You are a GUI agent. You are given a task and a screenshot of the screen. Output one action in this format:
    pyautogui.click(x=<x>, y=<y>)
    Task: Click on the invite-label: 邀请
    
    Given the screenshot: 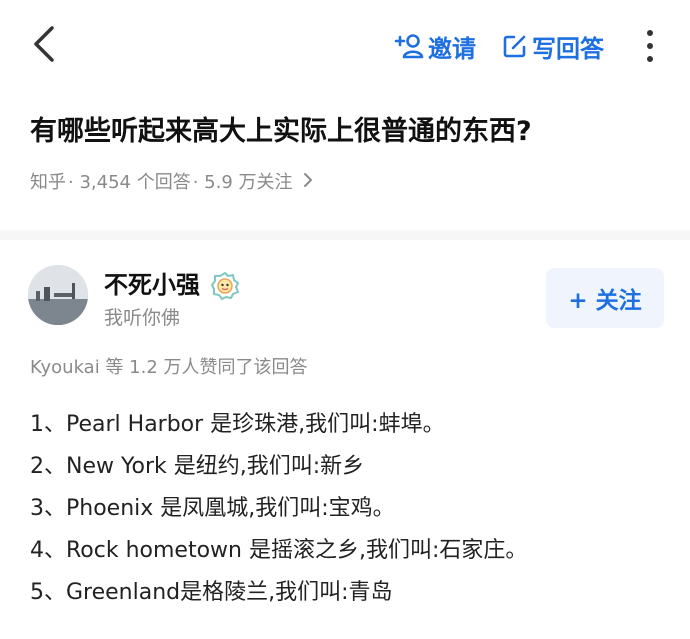 What is the action you would take?
    pyautogui.click(x=452, y=48)
    